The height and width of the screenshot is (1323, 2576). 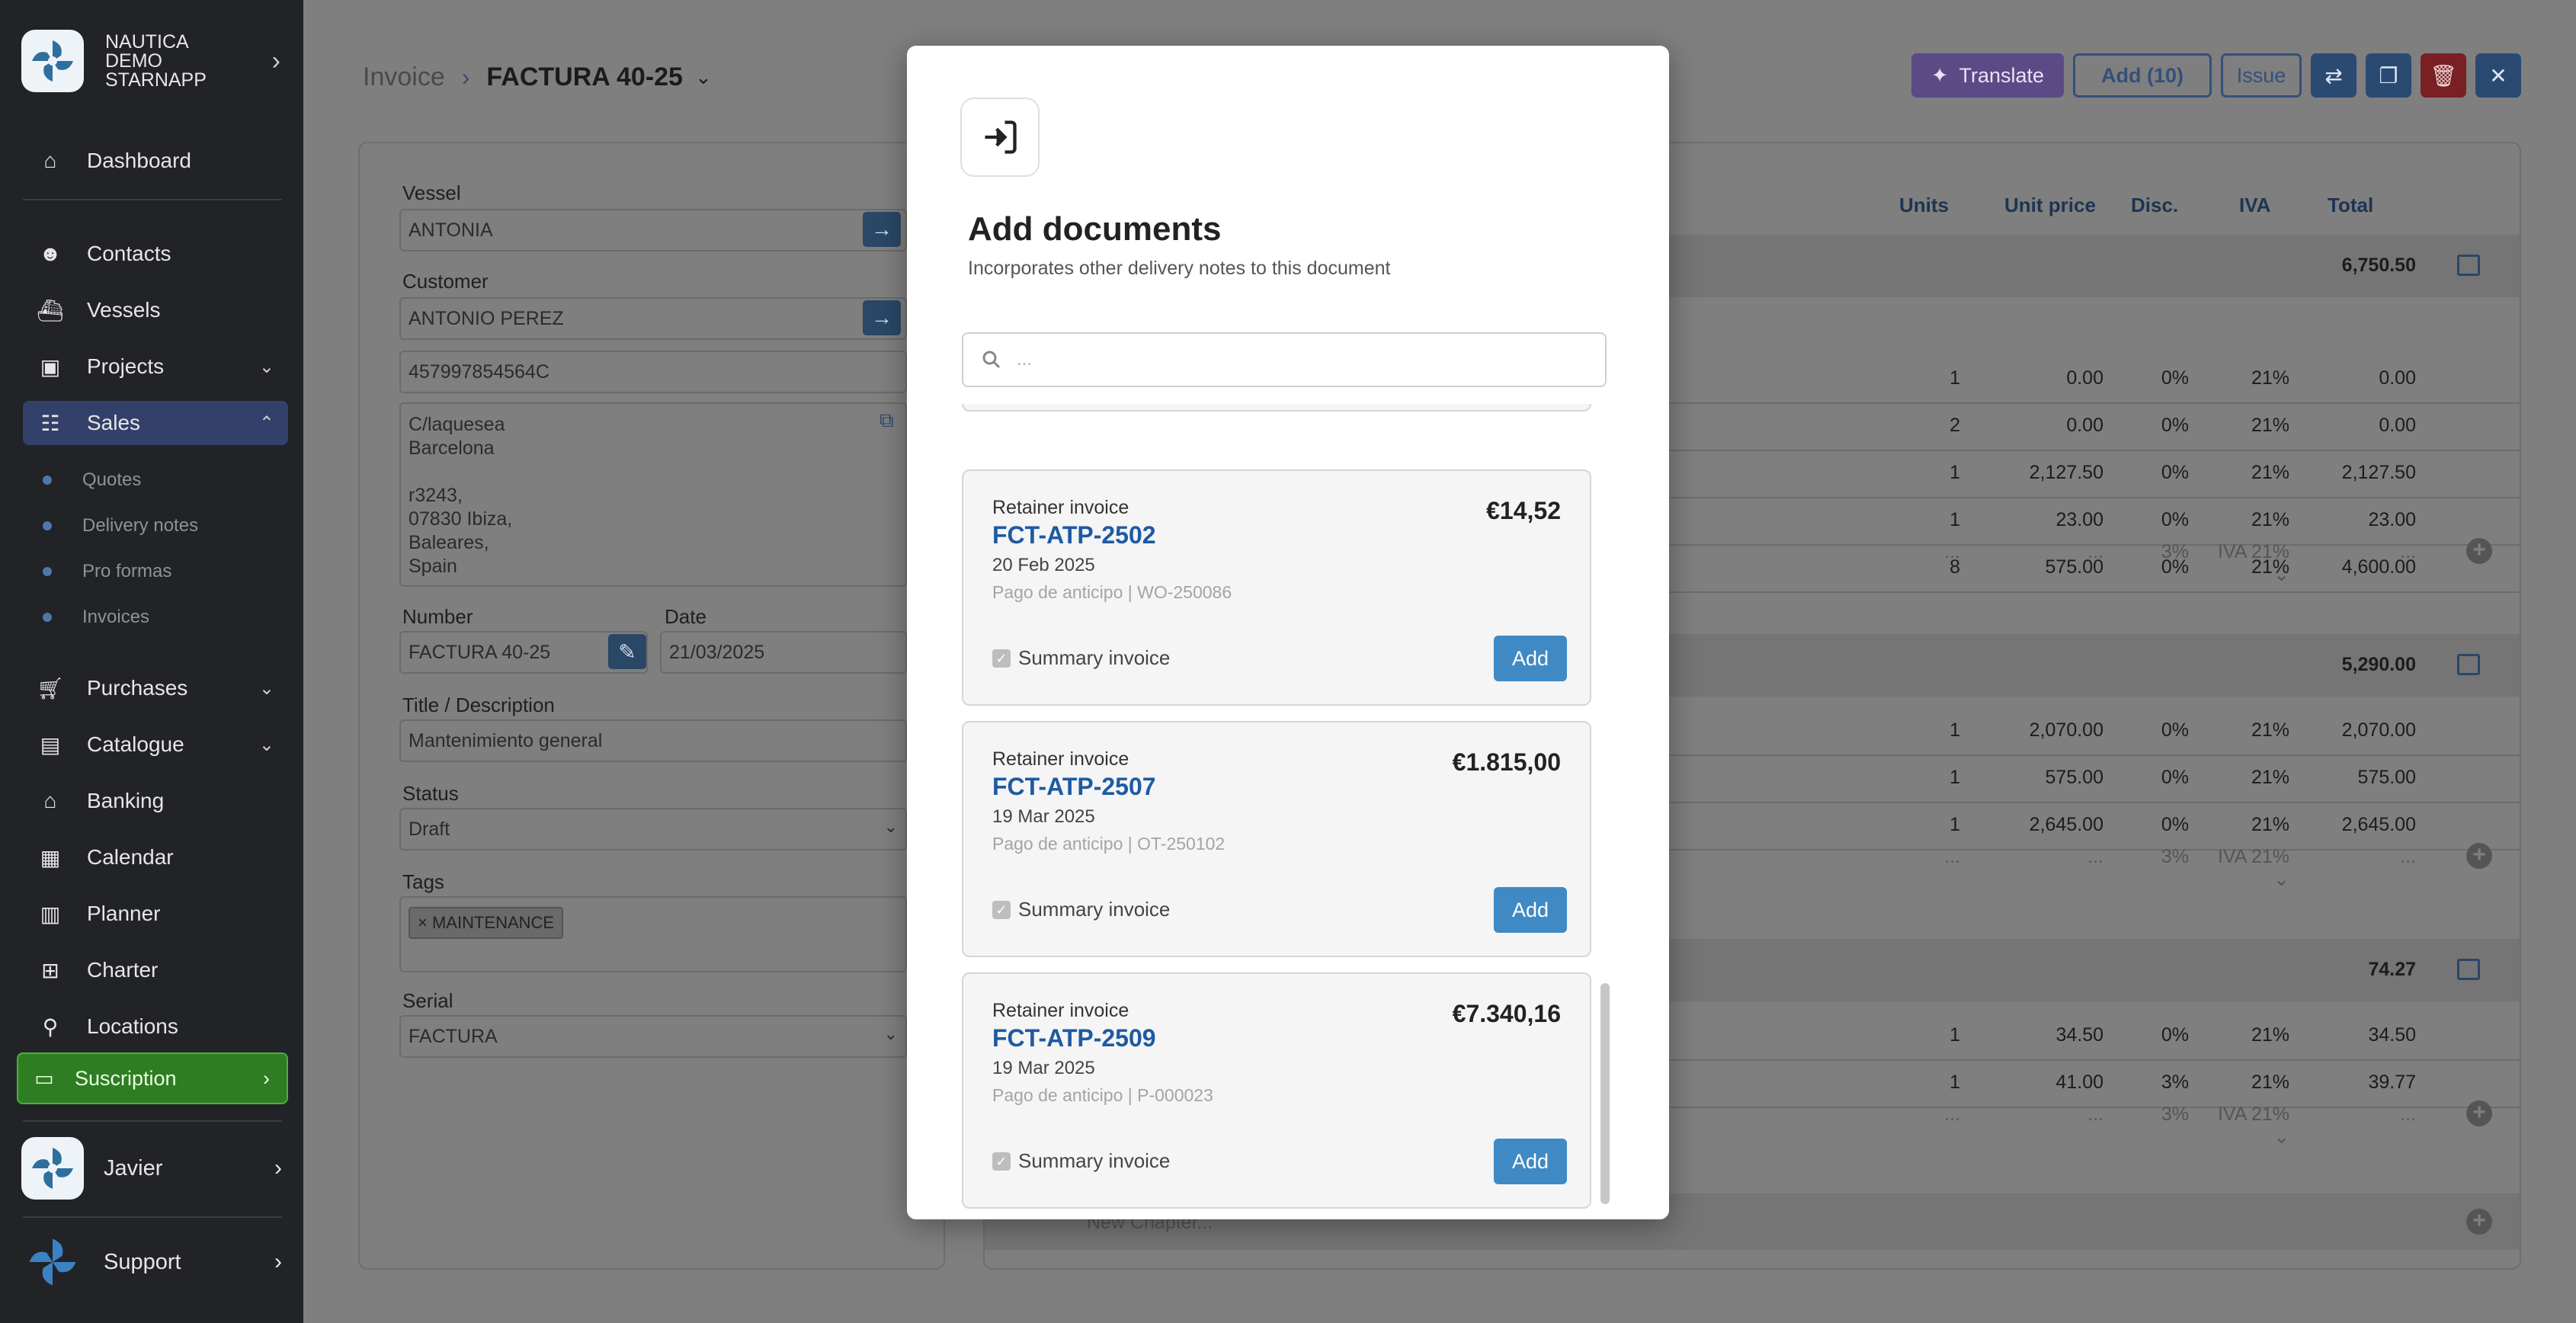 What do you see at coordinates (1074, 535) in the screenshot?
I see `document-number: FCT-ATP-2502` at bounding box center [1074, 535].